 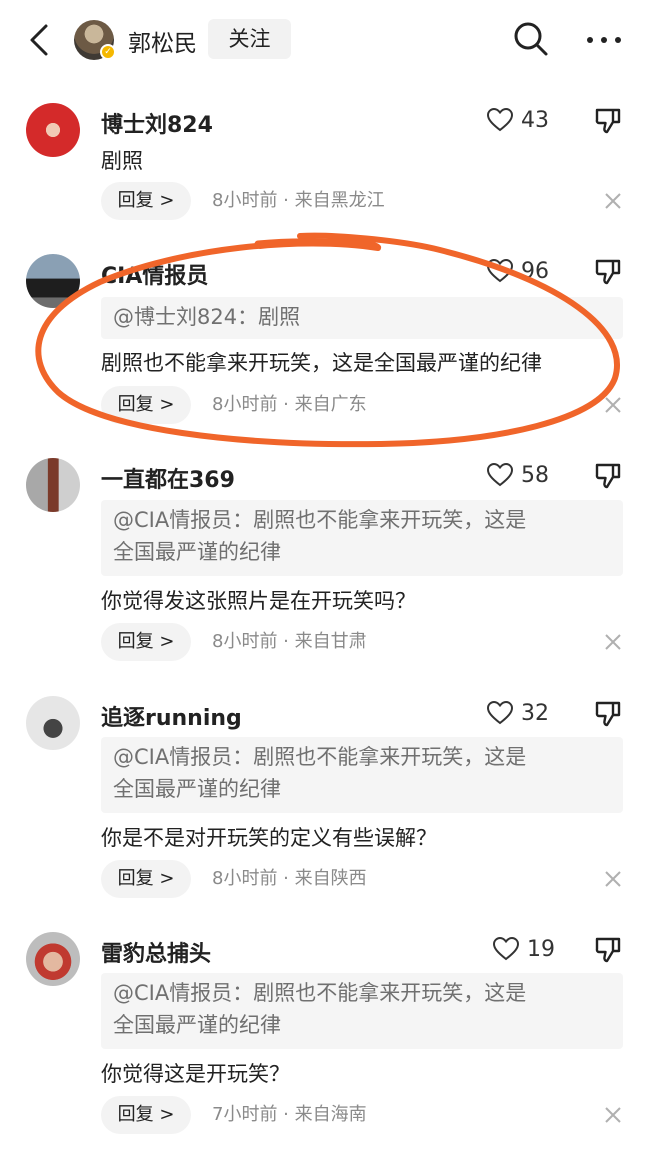 What do you see at coordinates (154, 274) in the screenshot?
I see `comment-username: CIA情报员` at bounding box center [154, 274].